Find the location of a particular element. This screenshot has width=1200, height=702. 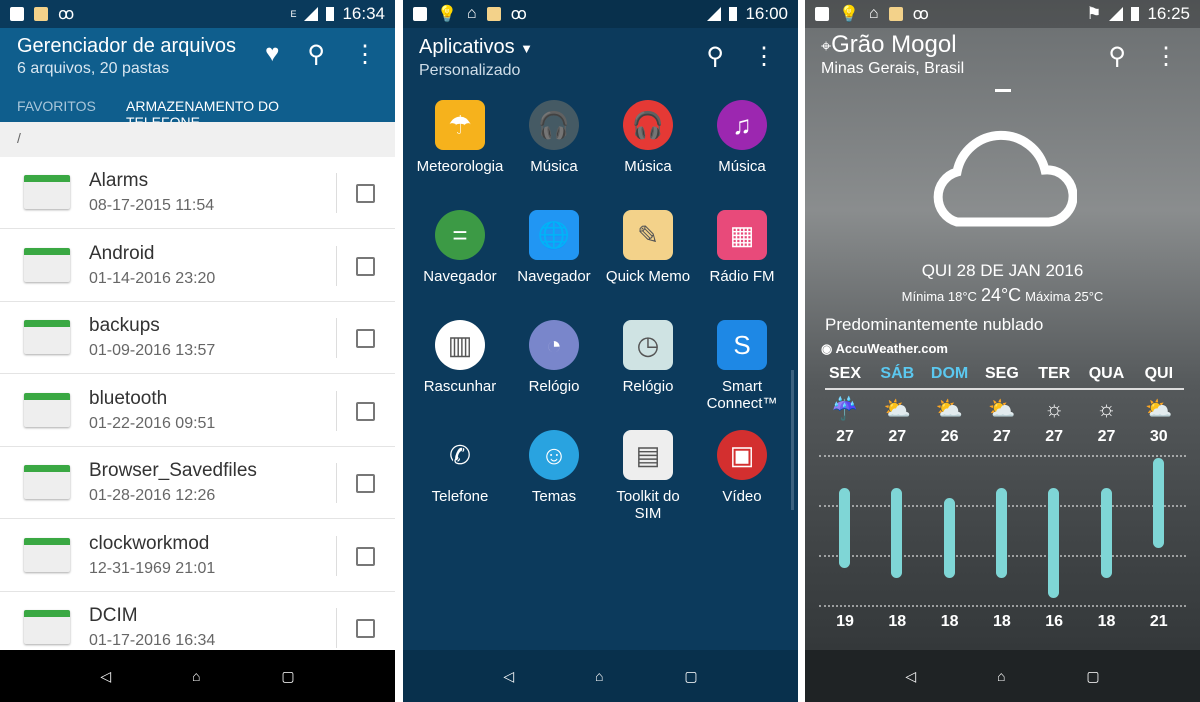

app-title: Gerenciador de arquivos is located at coordinates (127, 46).